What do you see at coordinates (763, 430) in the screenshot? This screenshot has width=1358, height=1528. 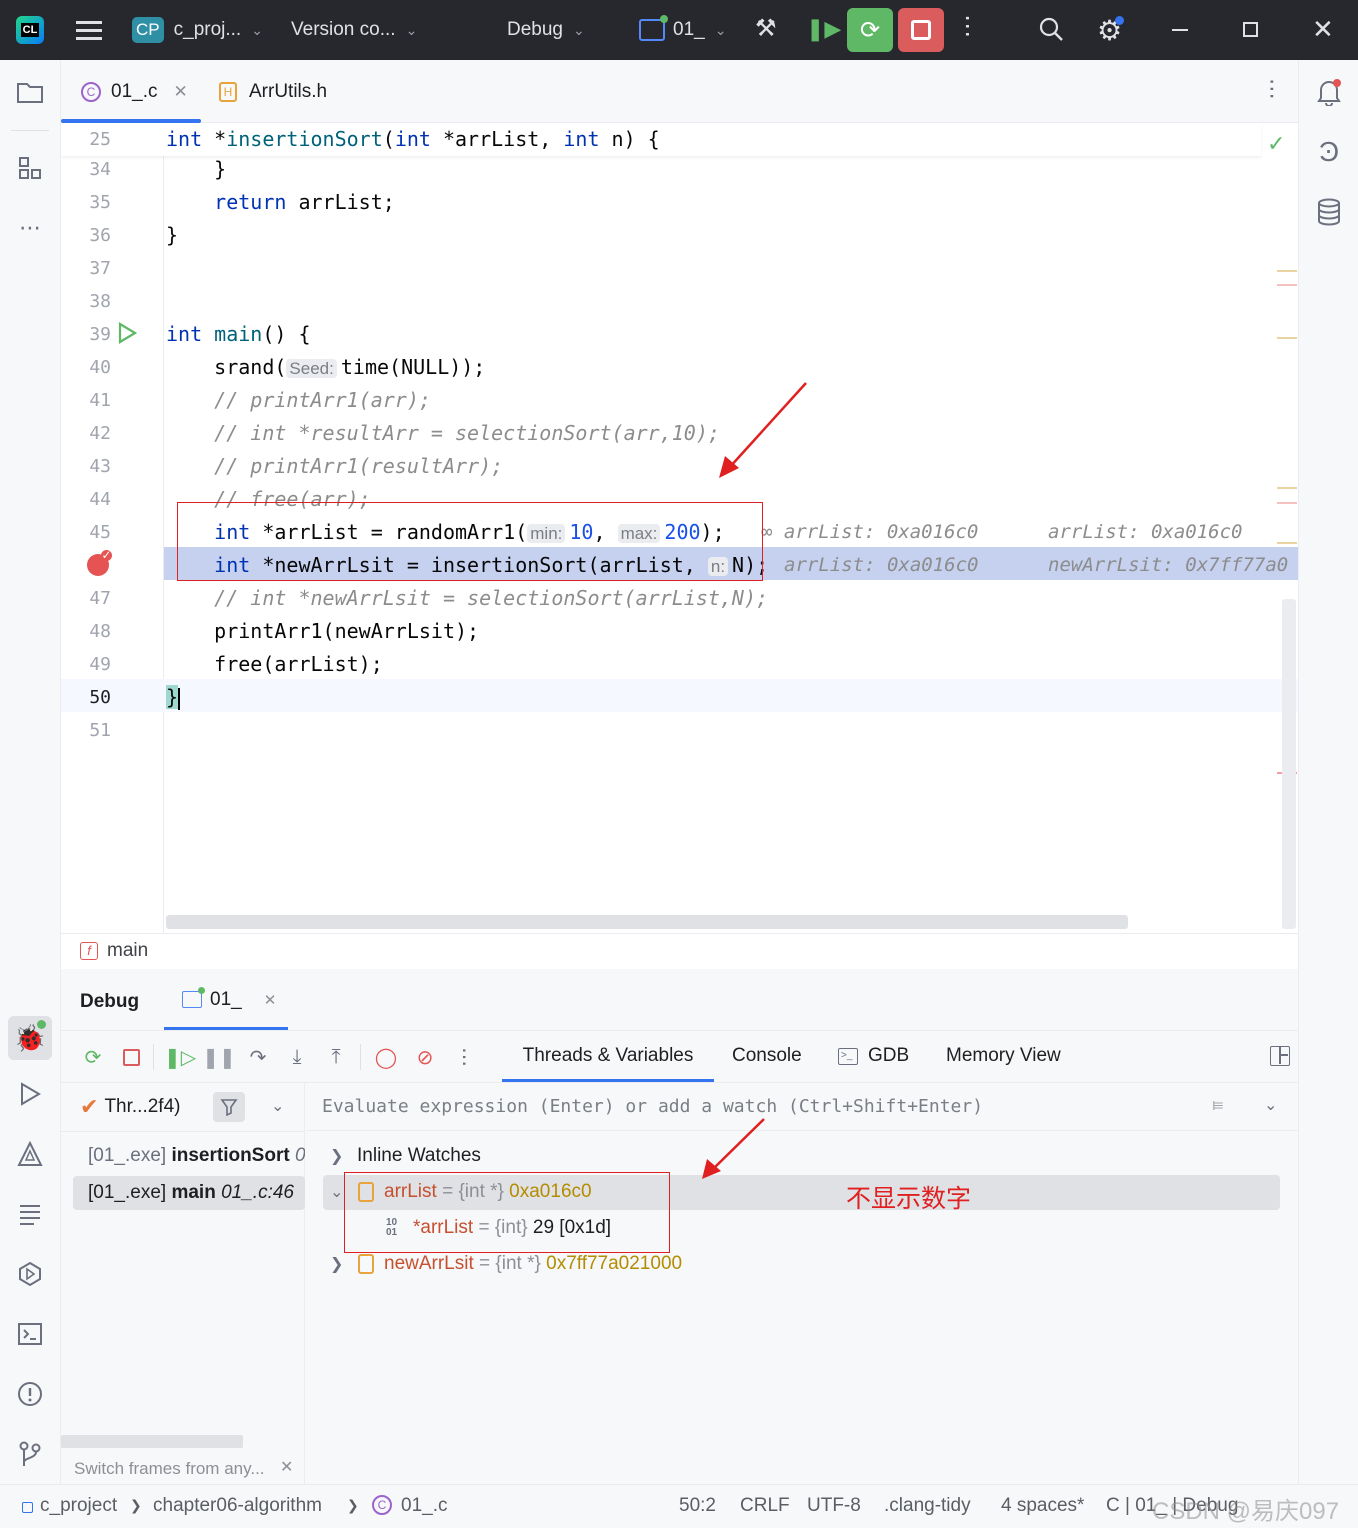 I see `annotation-arrow` at bounding box center [763, 430].